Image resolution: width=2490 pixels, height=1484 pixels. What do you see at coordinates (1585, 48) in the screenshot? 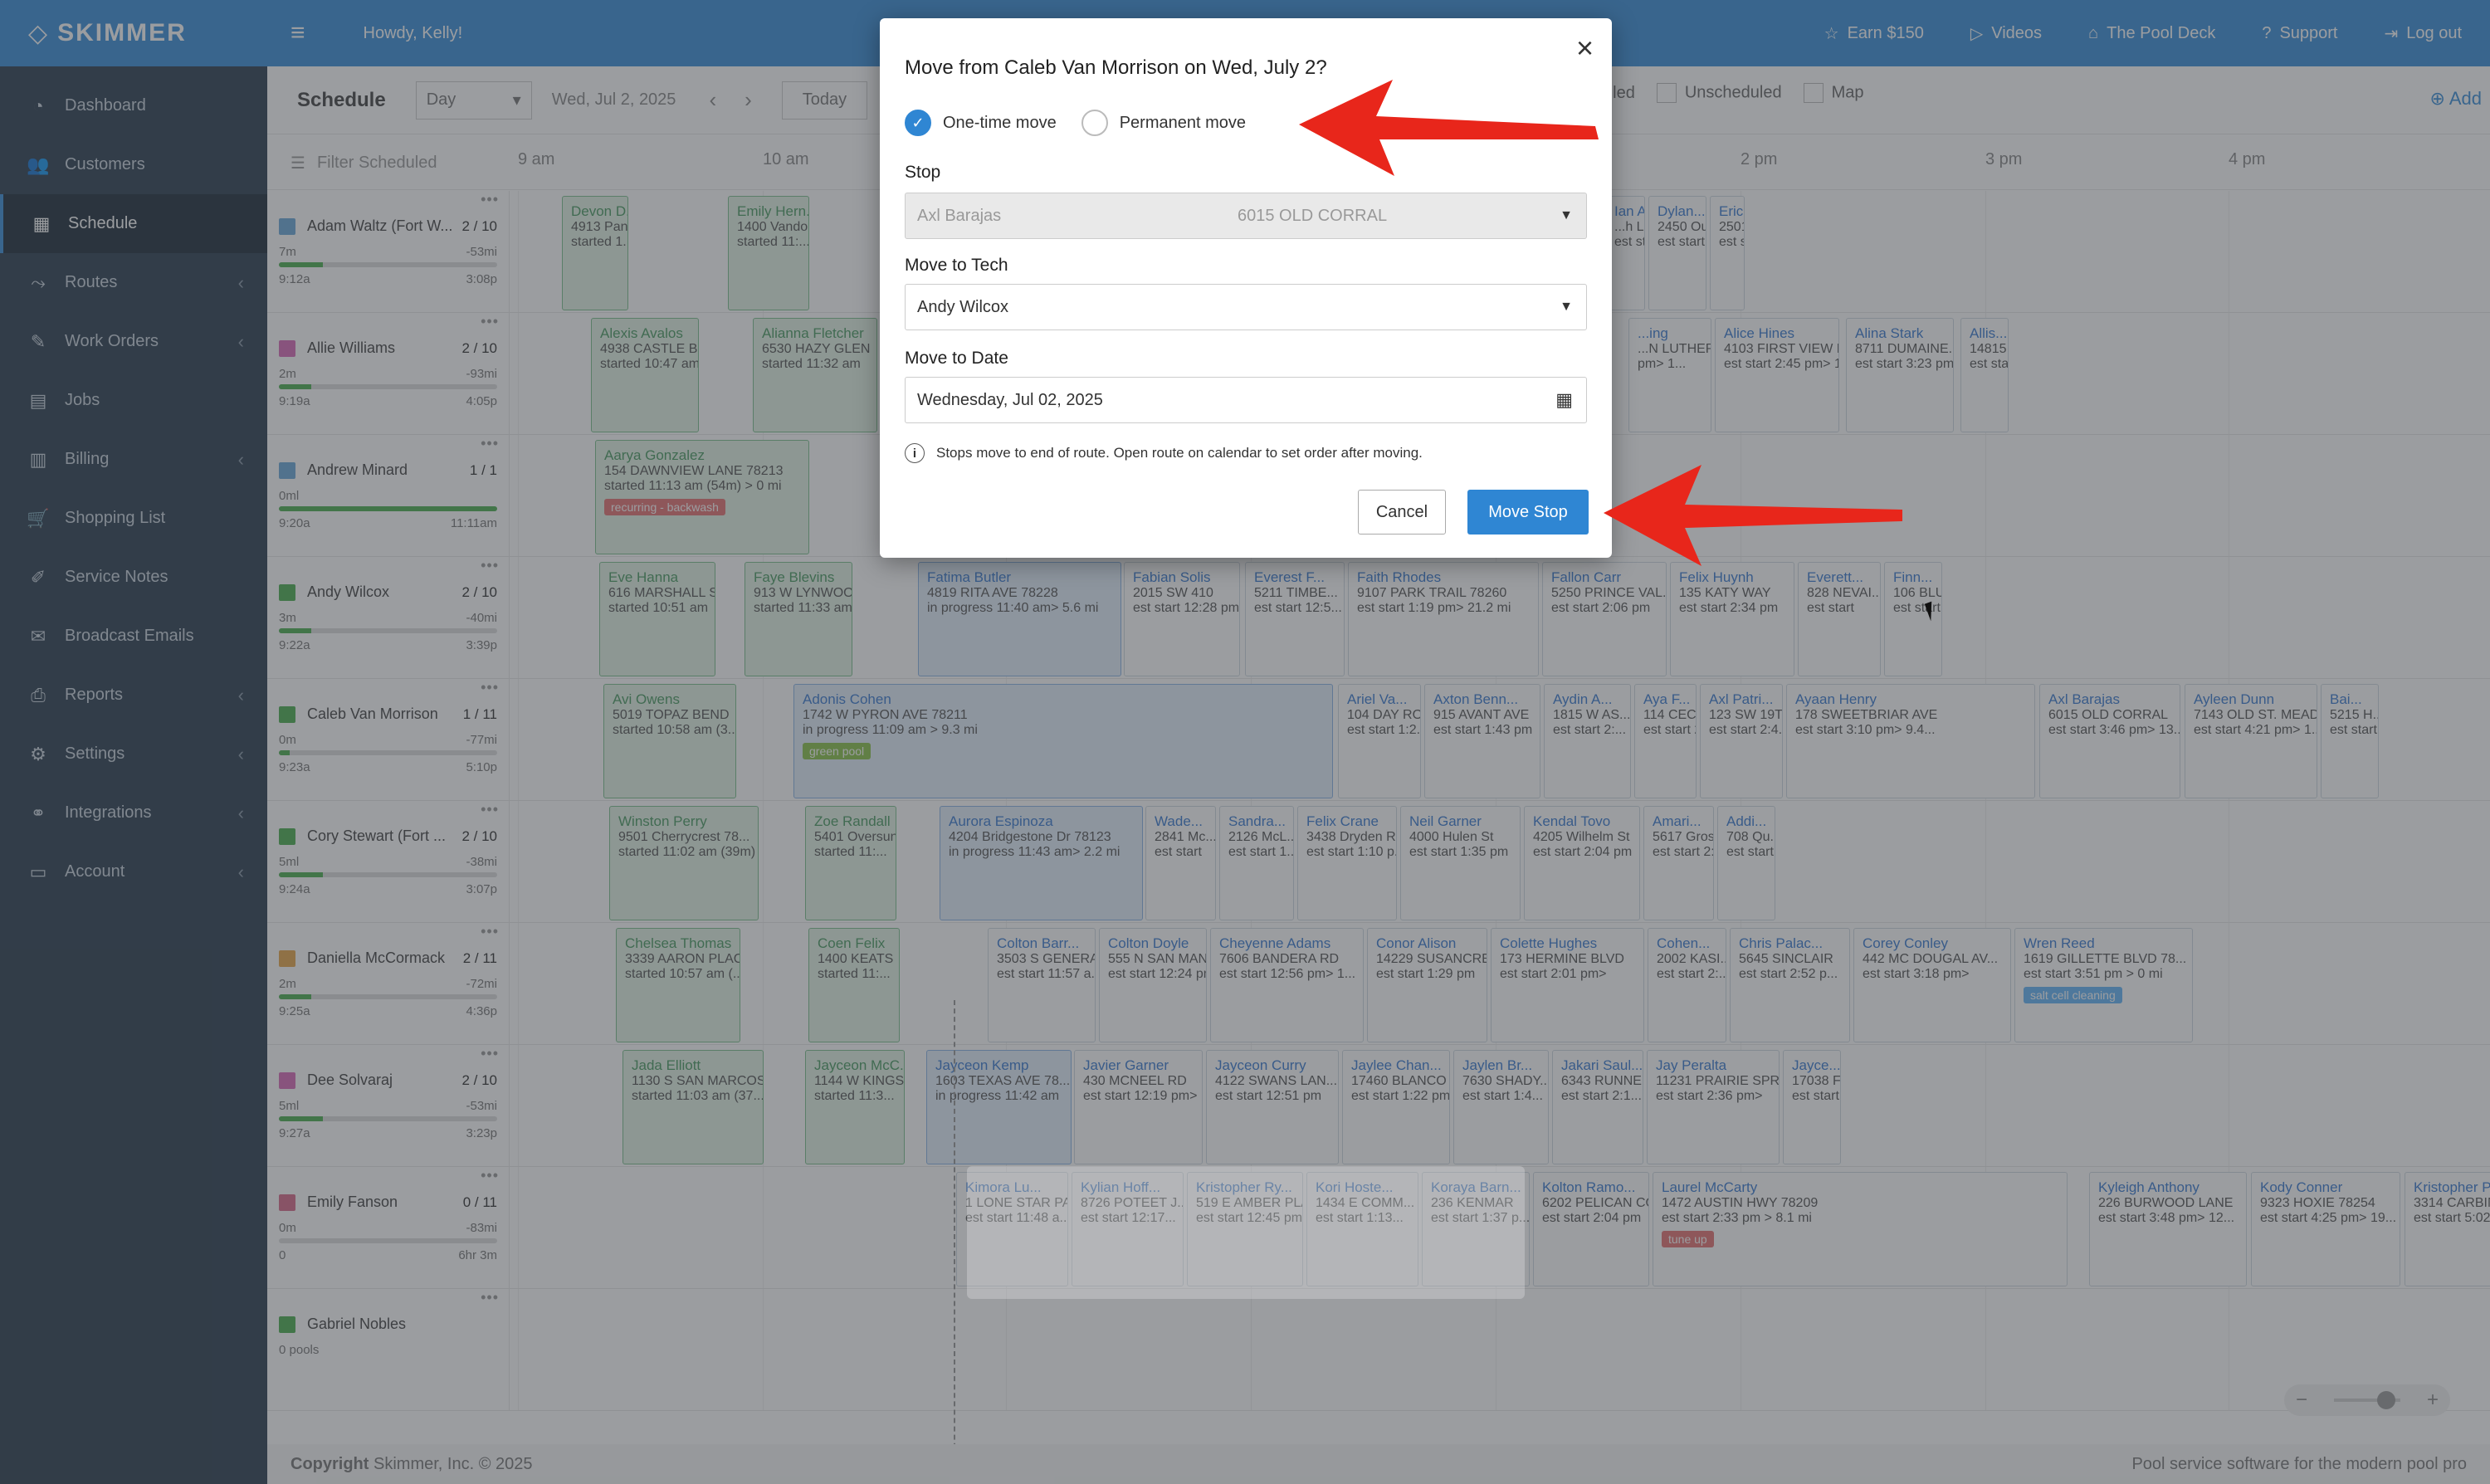
I see `close-icon: ×` at bounding box center [1585, 48].